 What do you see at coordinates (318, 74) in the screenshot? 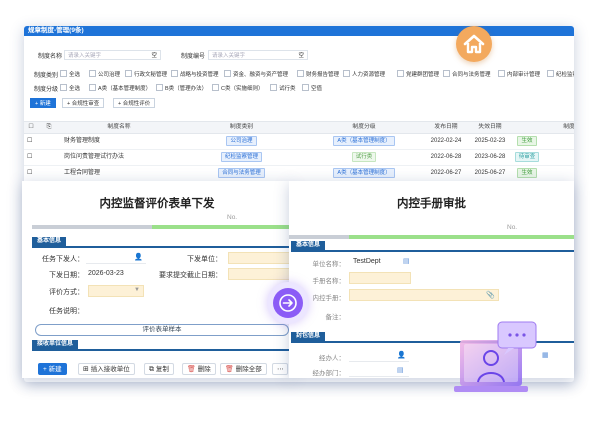
I see `category-option: 财务报告管理` at bounding box center [318, 74].